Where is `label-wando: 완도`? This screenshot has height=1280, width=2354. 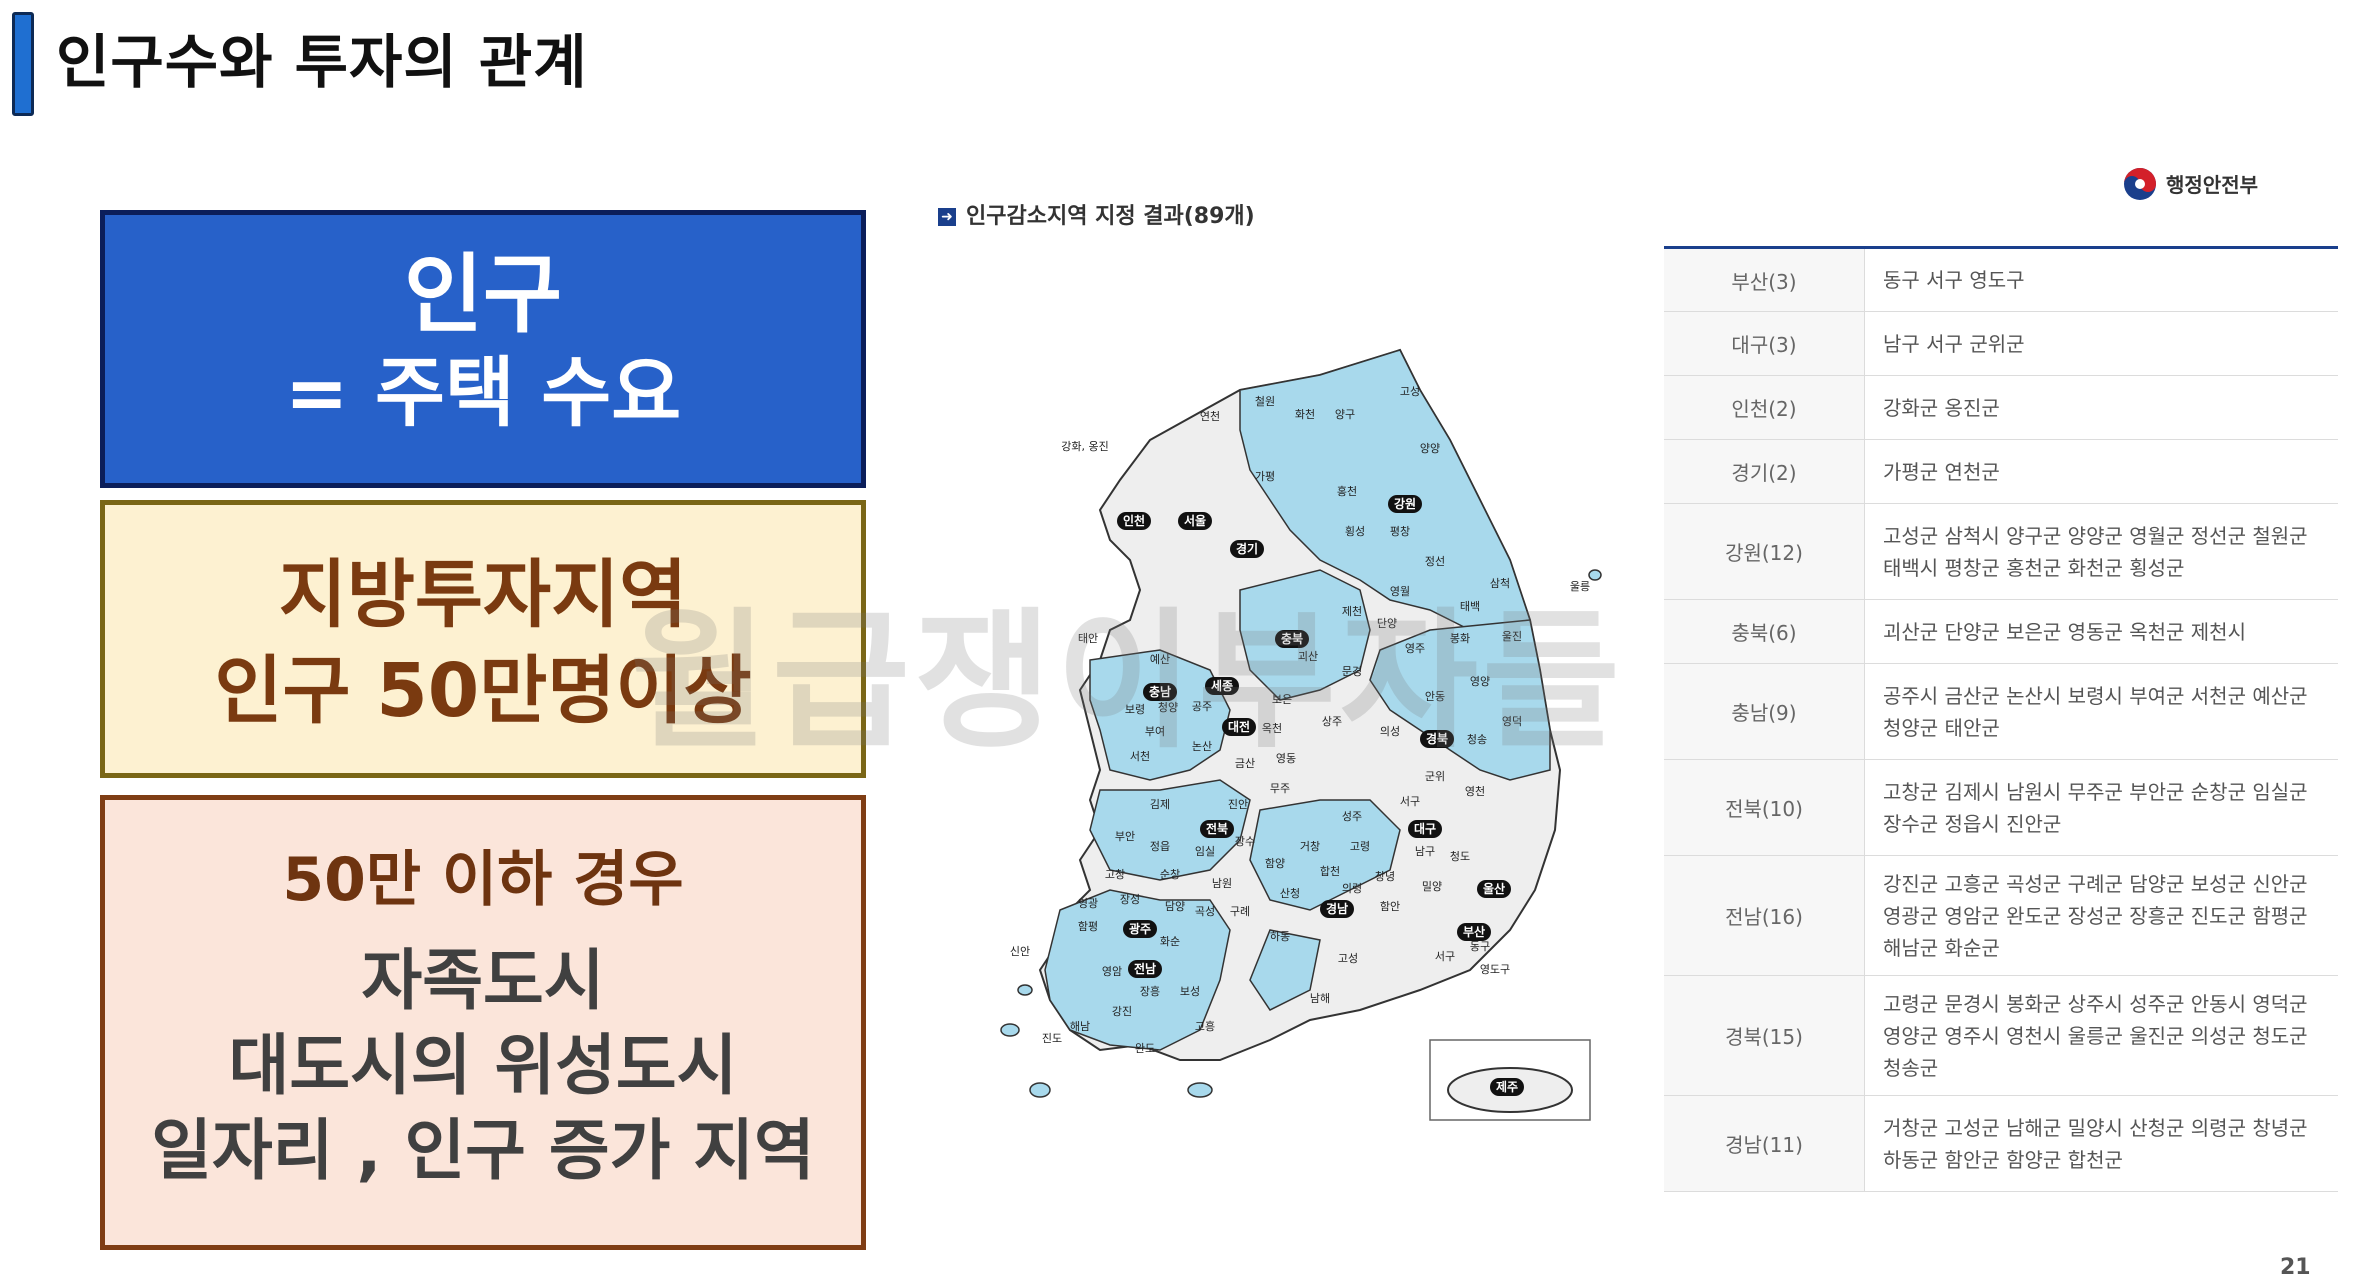 label-wando: 완도 is located at coordinates (1145, 1048).